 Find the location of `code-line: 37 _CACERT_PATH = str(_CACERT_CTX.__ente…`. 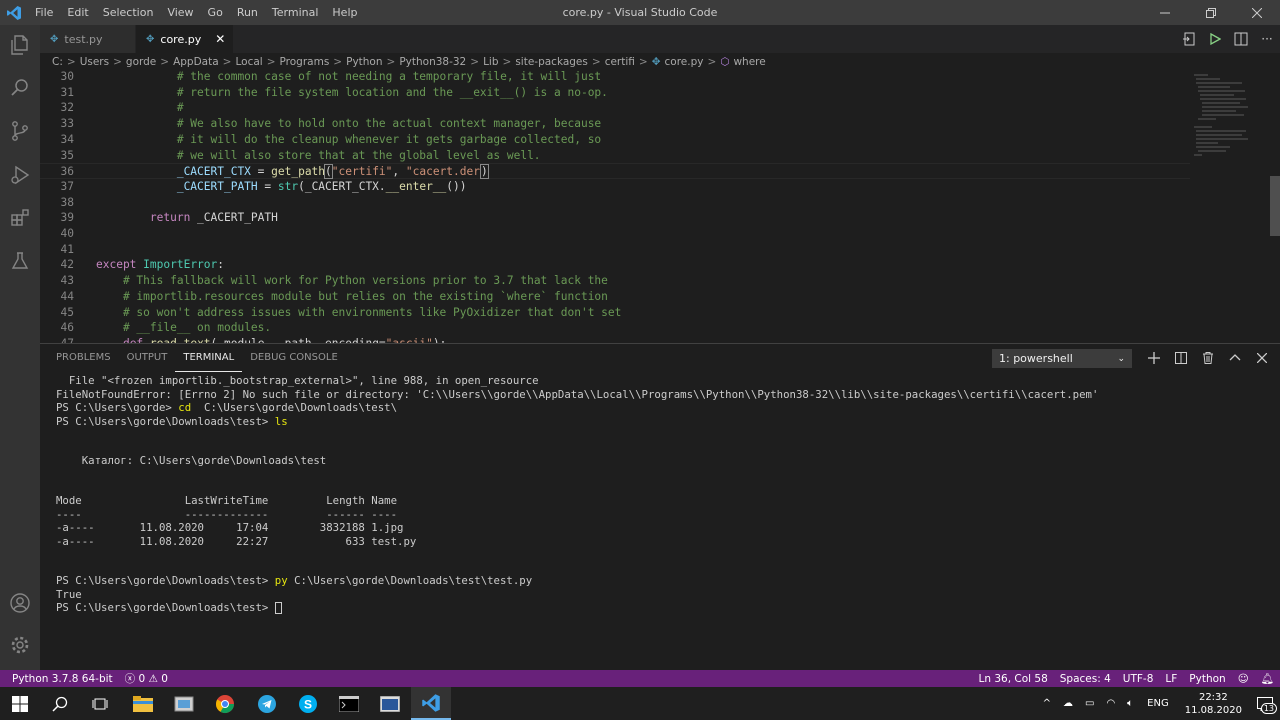

code-line: 37 _CACERT_PATH = str(_CACERT_CTX.__ente… is located at coordinates (615, 187).